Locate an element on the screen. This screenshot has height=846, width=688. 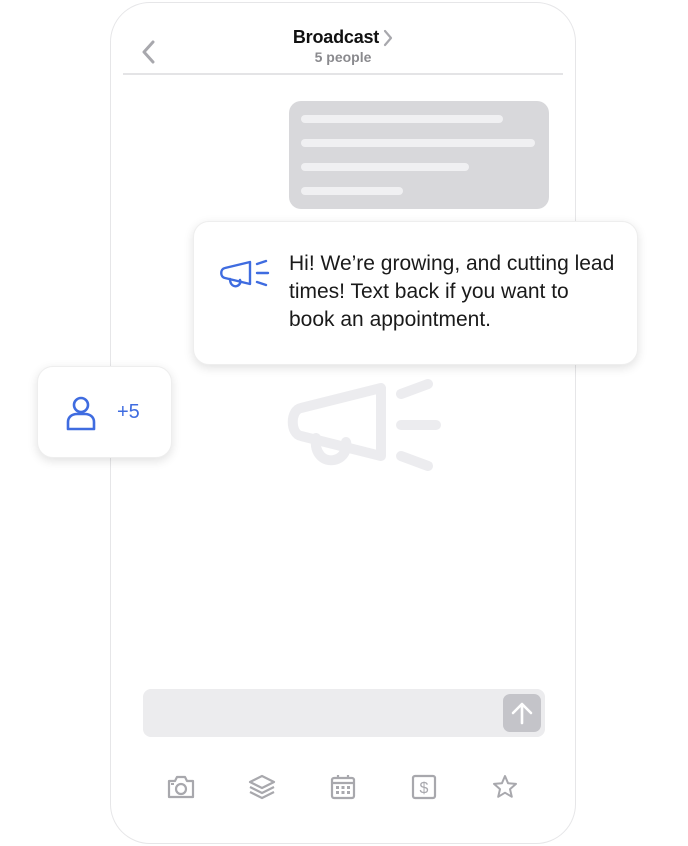
recipients-badge: +5 is located at coordinates (104, 412).